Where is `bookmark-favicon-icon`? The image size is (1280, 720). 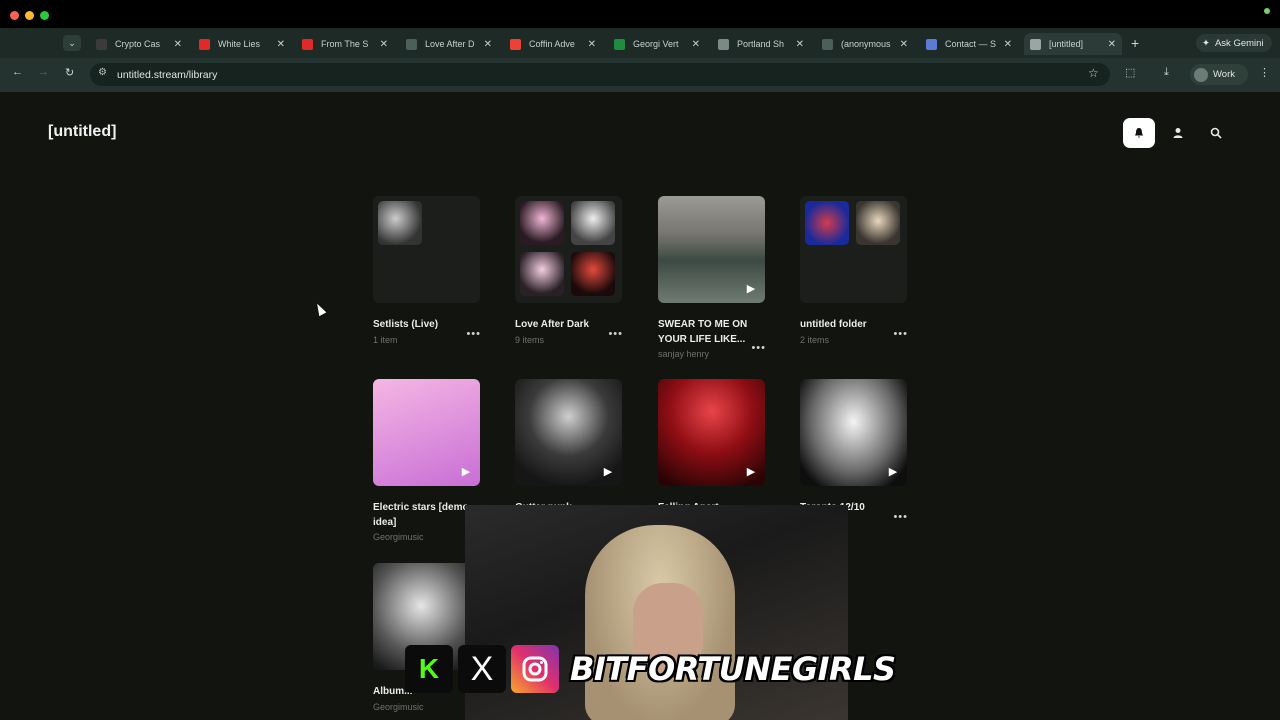 bookmark-favicon-icon is located at coordinates (723, 44).